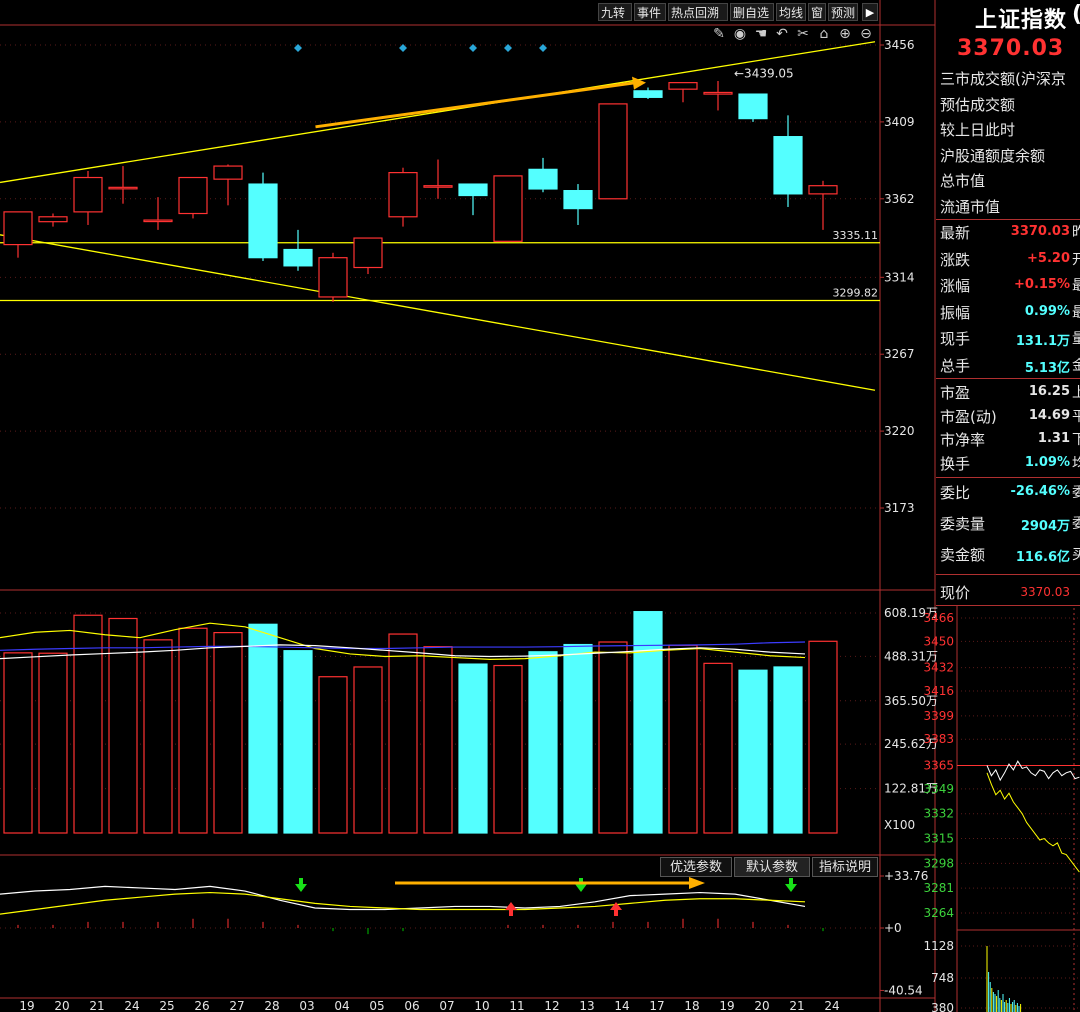 This screenshot has height=1012, width=1080. Describe the element at coordinates (341, 1005) in the screenshot. I see `date-tick-label: 04` at that location.